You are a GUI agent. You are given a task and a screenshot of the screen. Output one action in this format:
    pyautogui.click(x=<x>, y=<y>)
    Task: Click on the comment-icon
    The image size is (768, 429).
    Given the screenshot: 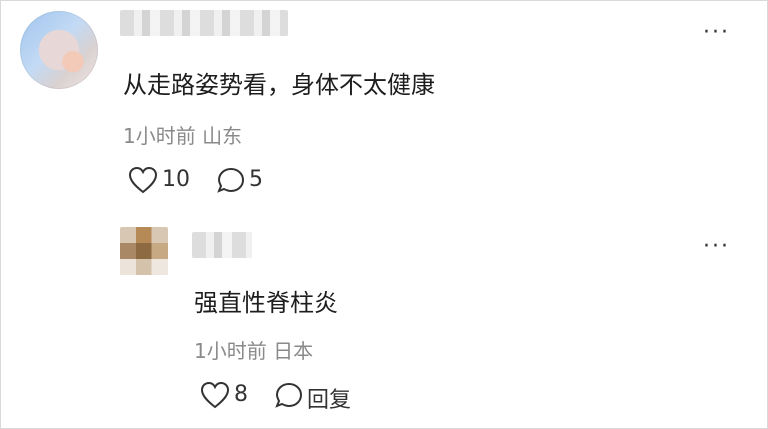 What is the action you would take?
    pyautogui.click(x=231, y=180)
    